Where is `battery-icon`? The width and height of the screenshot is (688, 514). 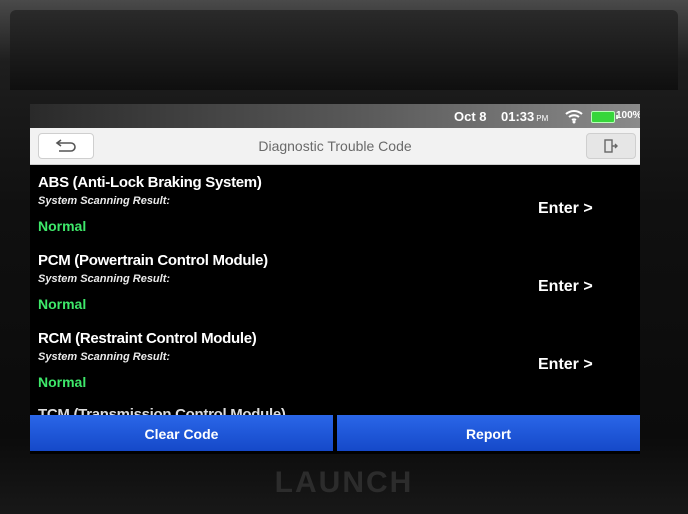 battery-icon is located at coordinates (604, 117).